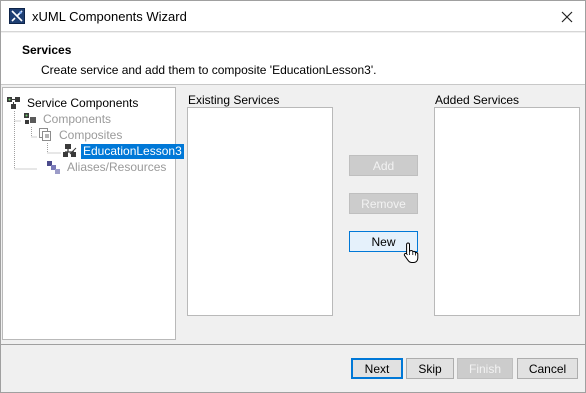  I want to click on tree-item-label: Composites, so click(91, 134).